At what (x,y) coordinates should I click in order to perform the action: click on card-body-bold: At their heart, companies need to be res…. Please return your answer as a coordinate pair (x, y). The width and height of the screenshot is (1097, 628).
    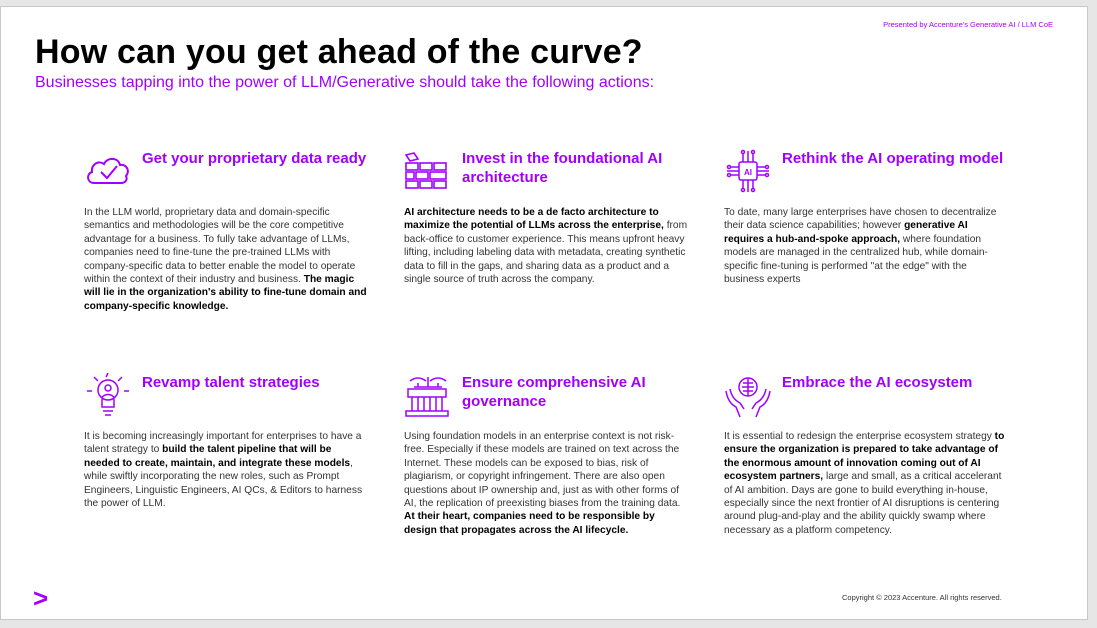
    Looking at the image, I should click on (529, 523).